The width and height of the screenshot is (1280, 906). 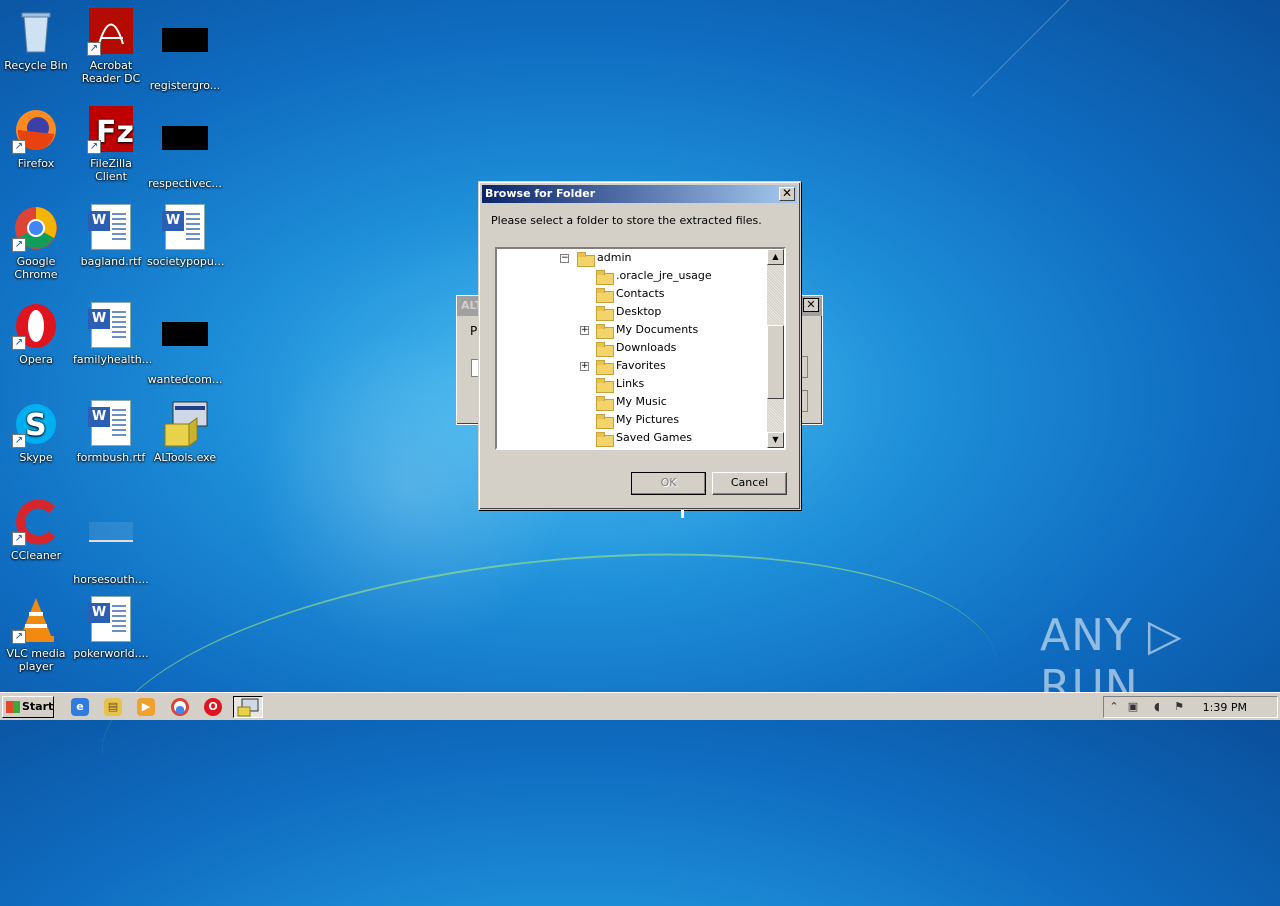 What do you see at coordinates (111, 261) in the screenshot?
I see `desktop-icon-label: bagland.rtf` at bounding box center [111, 261].